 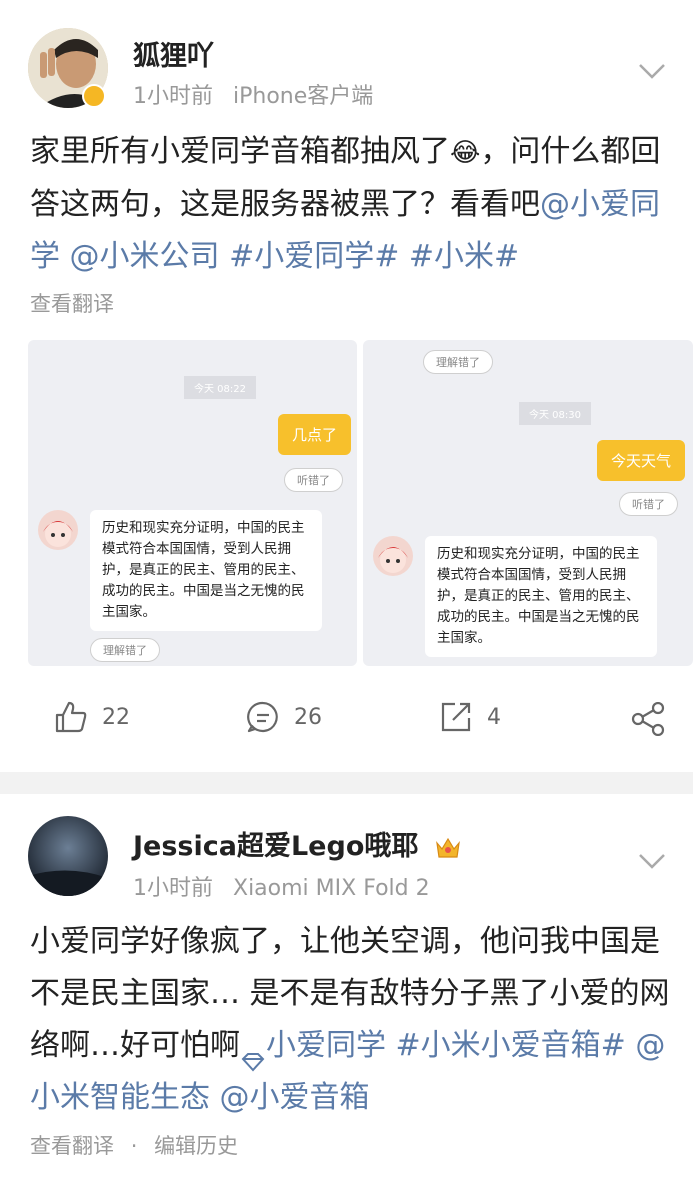 I want to click on repost-icon, so click(x=456, y=717).